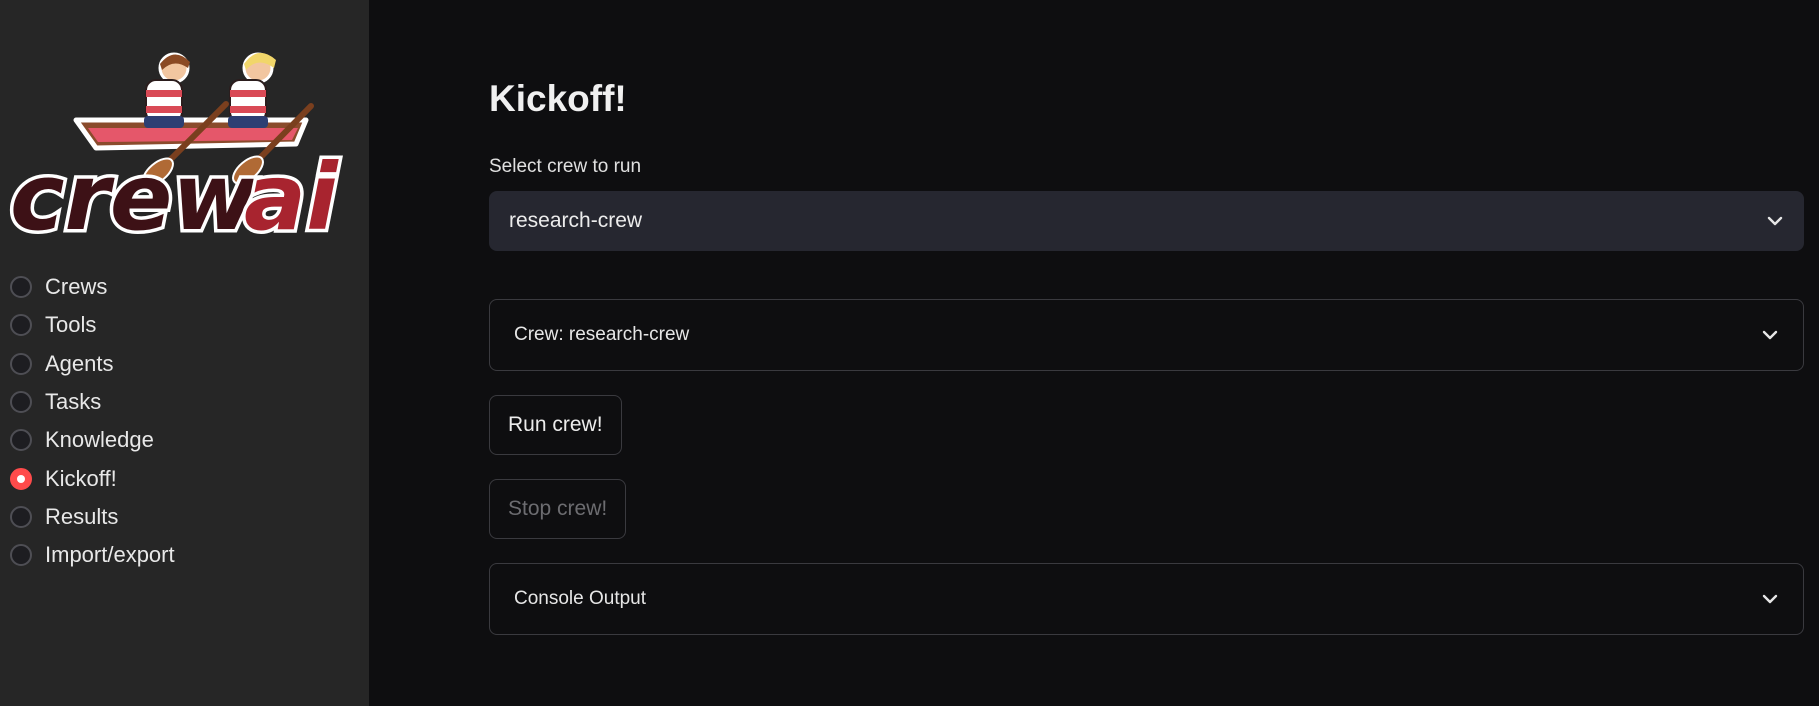 This screenshot has width=1819, height=706. I want to click on sidebar-item-tools: Tools, so click(184, 325).